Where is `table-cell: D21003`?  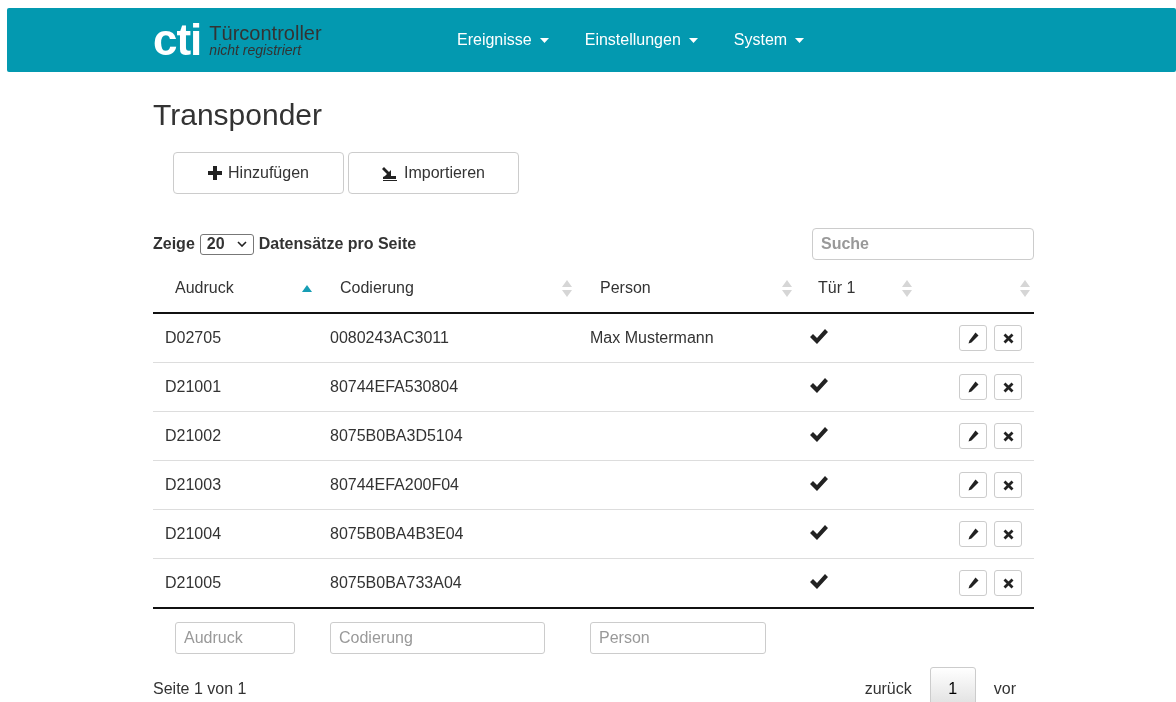
table-cell: D21003 is located at coordinates (234, 485).